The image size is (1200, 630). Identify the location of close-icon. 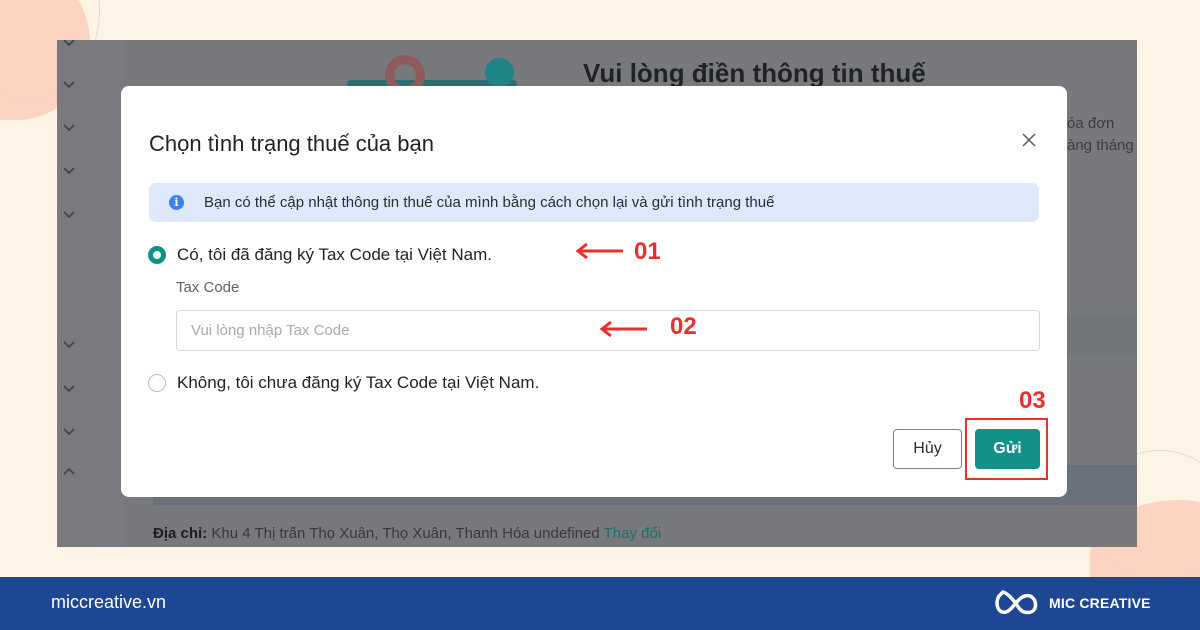
(1029, 140).